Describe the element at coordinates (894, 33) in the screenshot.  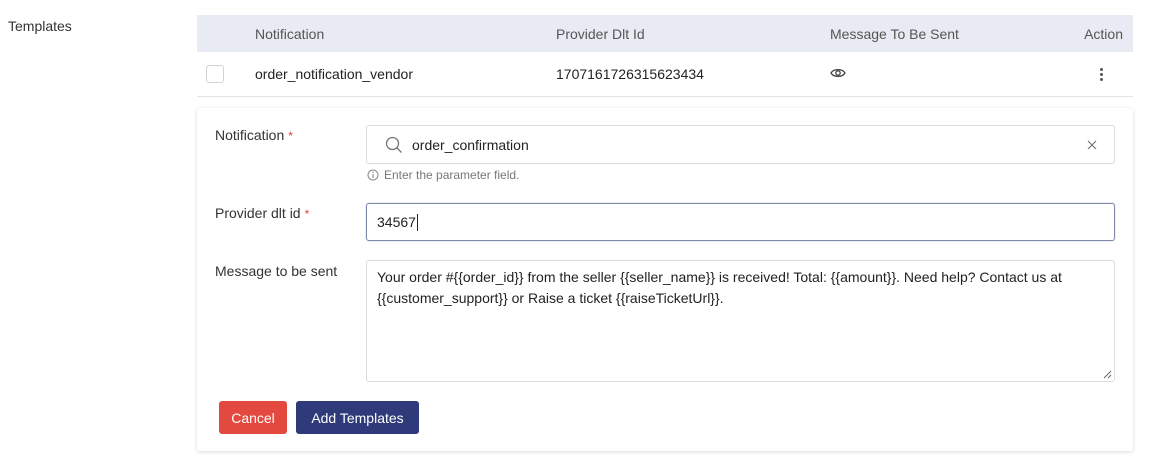
I see `header-message: Message To Be Sent` at that location.